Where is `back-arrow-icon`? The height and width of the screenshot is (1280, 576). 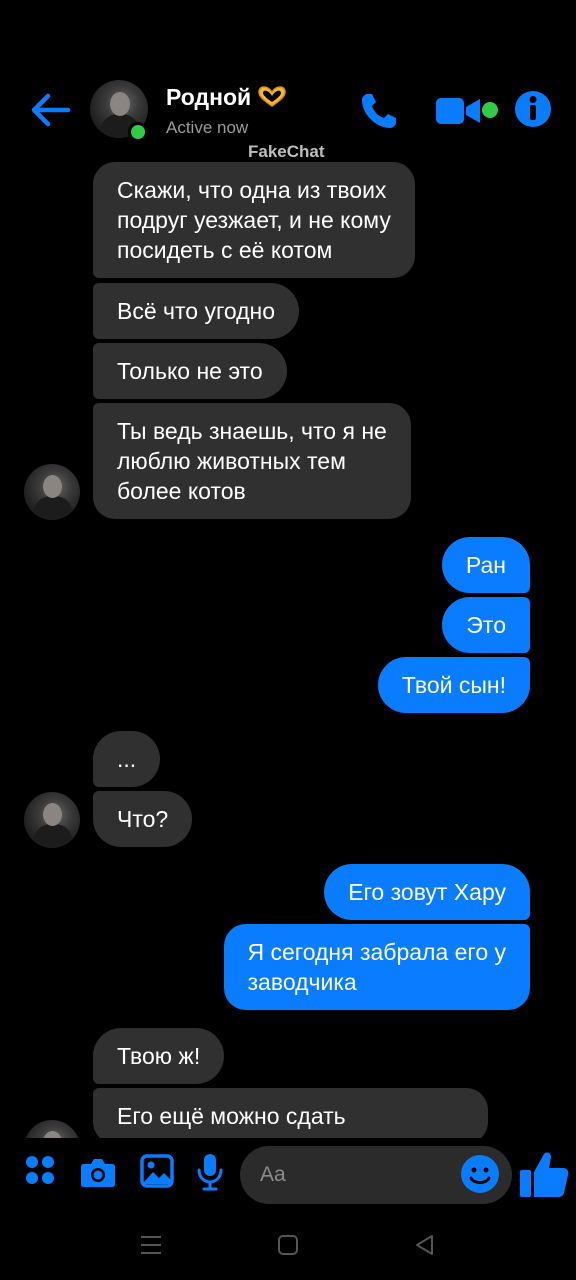 back-arrow-icon is located at coordinates (50, 110).